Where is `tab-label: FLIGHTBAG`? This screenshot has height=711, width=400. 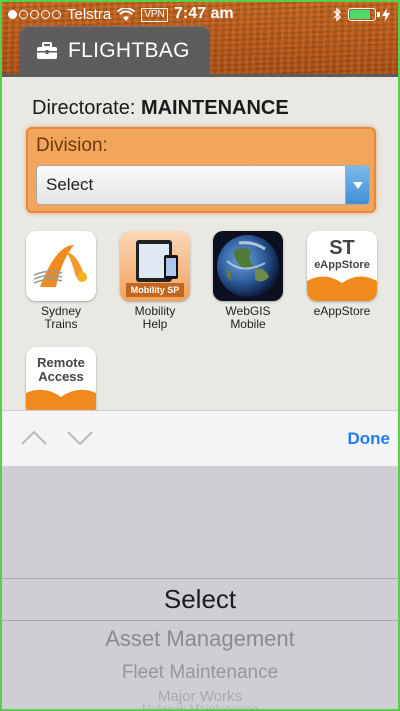 tab-label: FLIGHTBAG is located at coordinates (129, 50).